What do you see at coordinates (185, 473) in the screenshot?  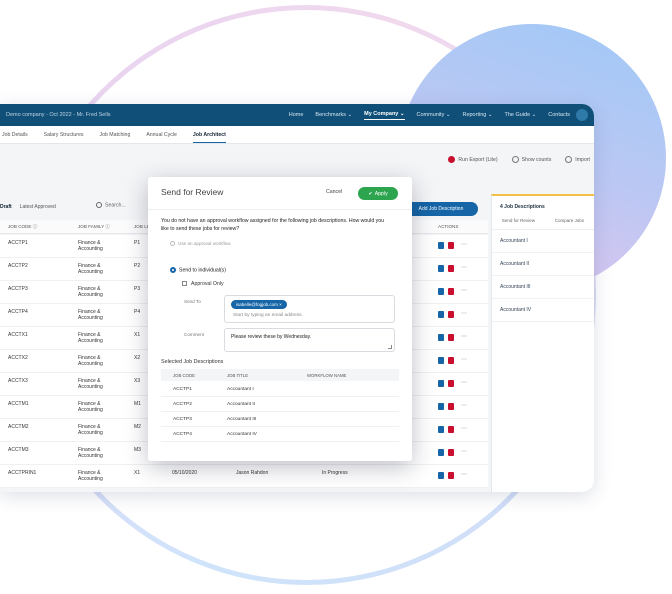 I see `date-cell: 05/10/2020` at bounding box center [185, 473].